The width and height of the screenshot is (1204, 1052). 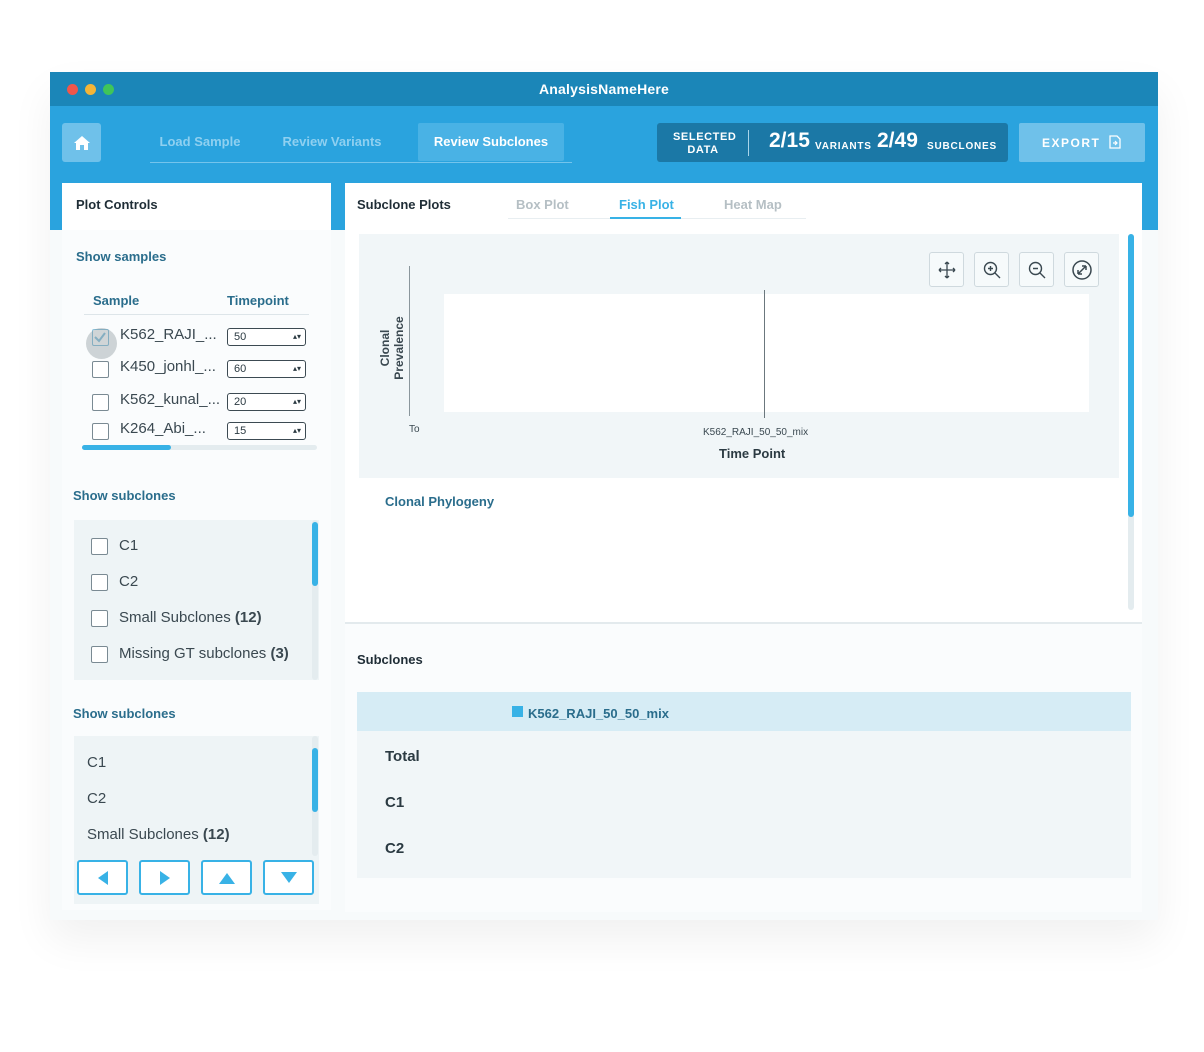 I want to click on variants-unit: VARIANTS, so click(x=843, y=146).